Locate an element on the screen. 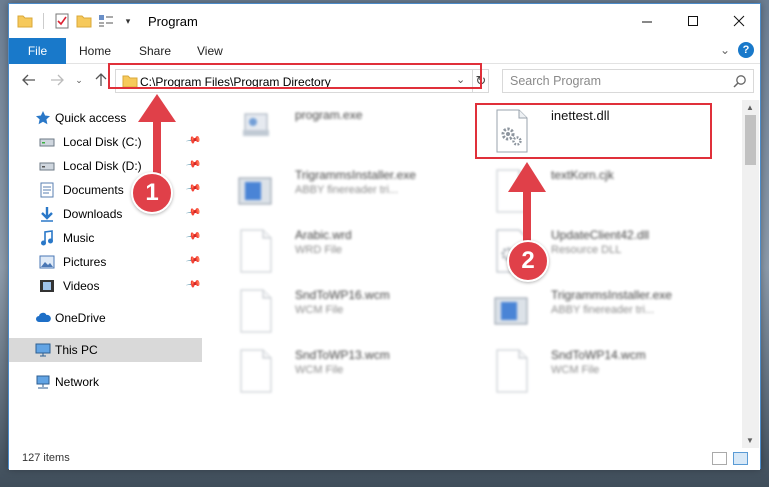  sidebar-item-label: Local Disk (C:) is located at coordinates (102, 142).